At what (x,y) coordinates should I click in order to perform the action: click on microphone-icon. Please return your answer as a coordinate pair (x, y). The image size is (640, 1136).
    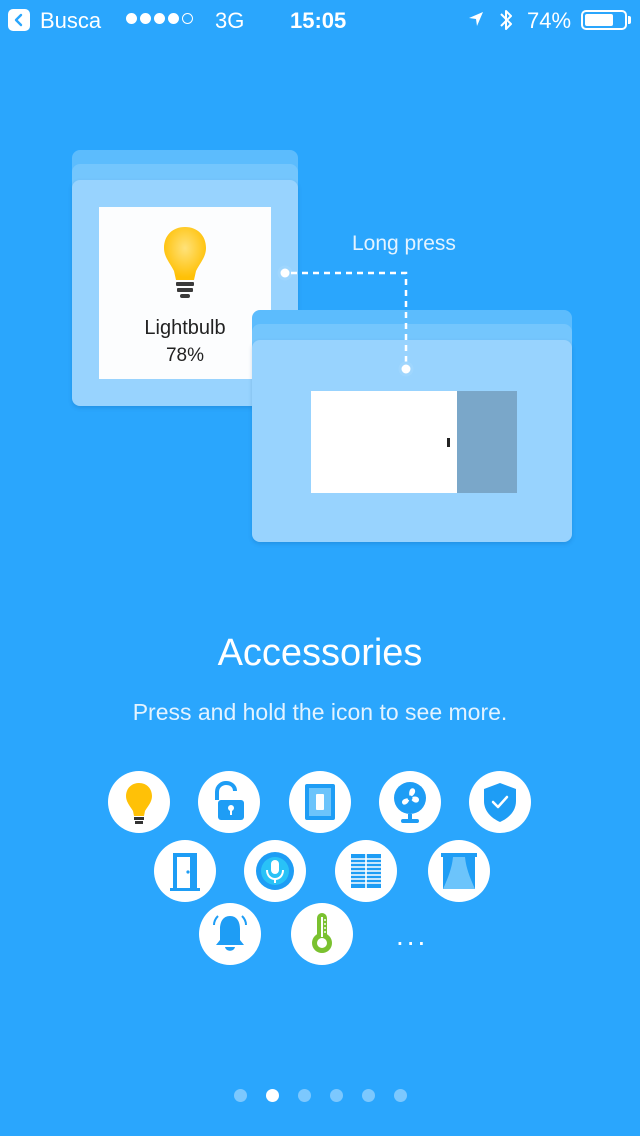
    Looking at the image, I should click on (275, 871).